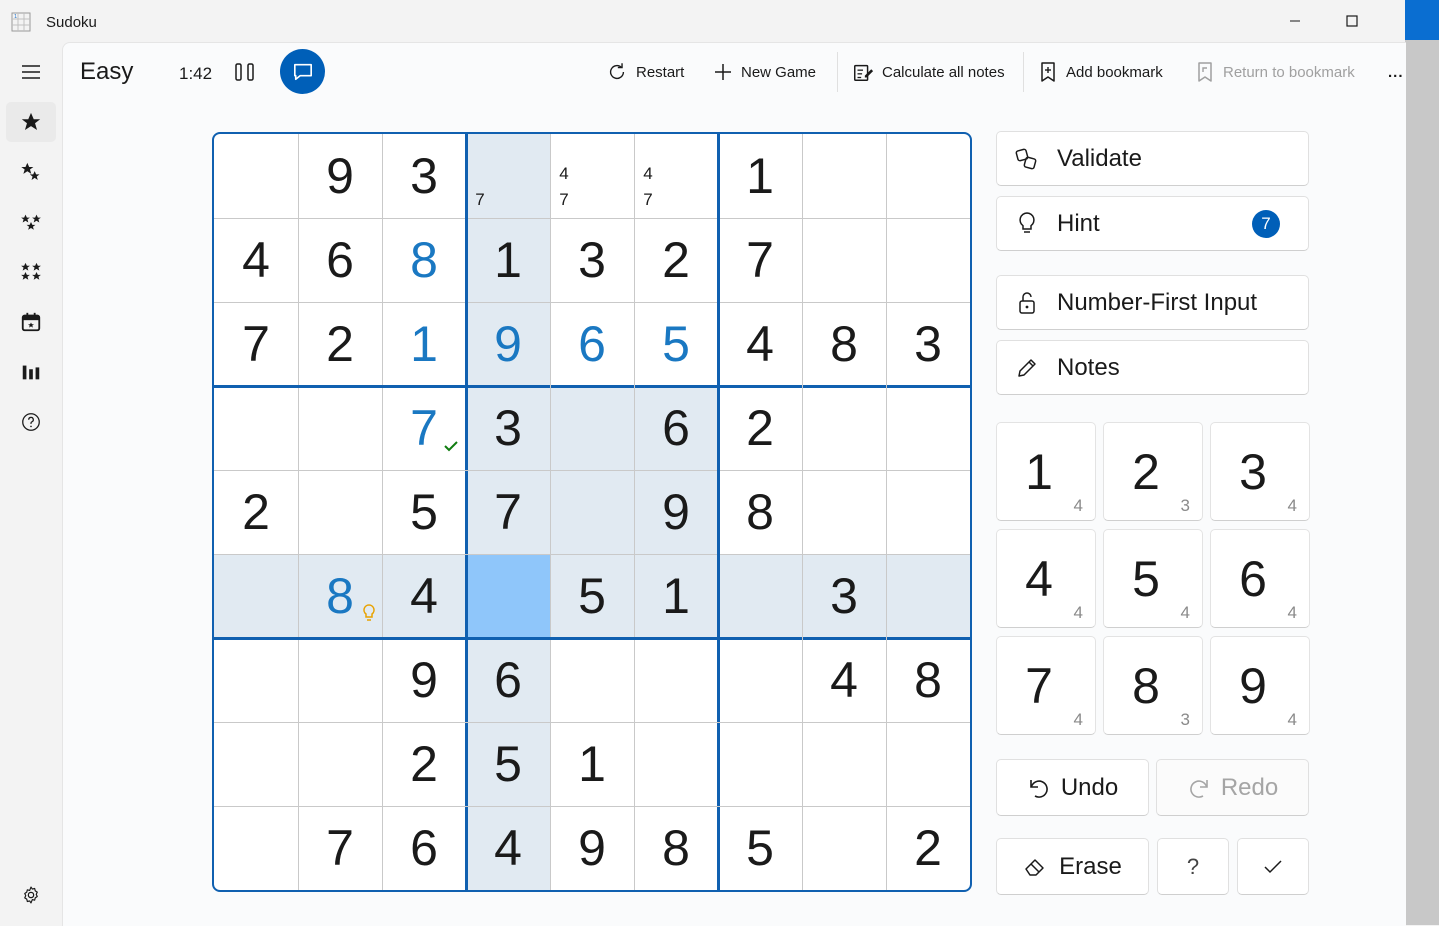 This screenshot has width=1439, height=926. I want to click on number-pad-button-6: 64, so click(1260, 578).